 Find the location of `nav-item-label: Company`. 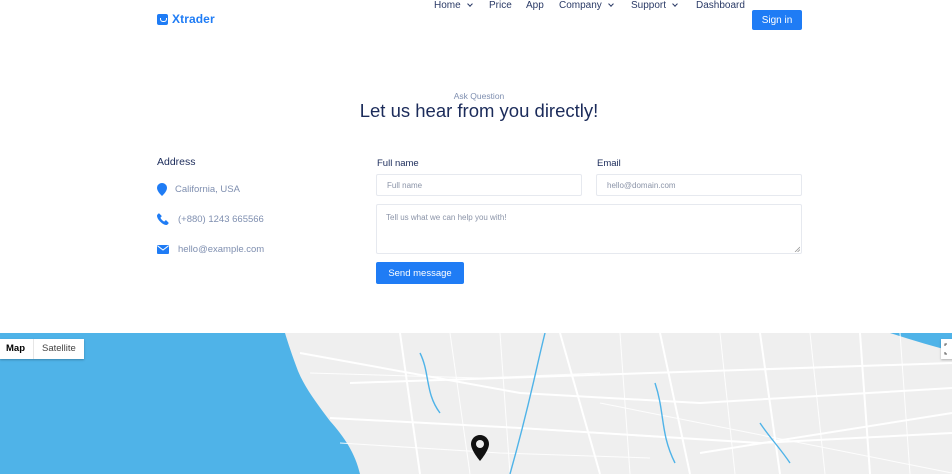

nav-item-label: Company is located at coordinates (580, 5).